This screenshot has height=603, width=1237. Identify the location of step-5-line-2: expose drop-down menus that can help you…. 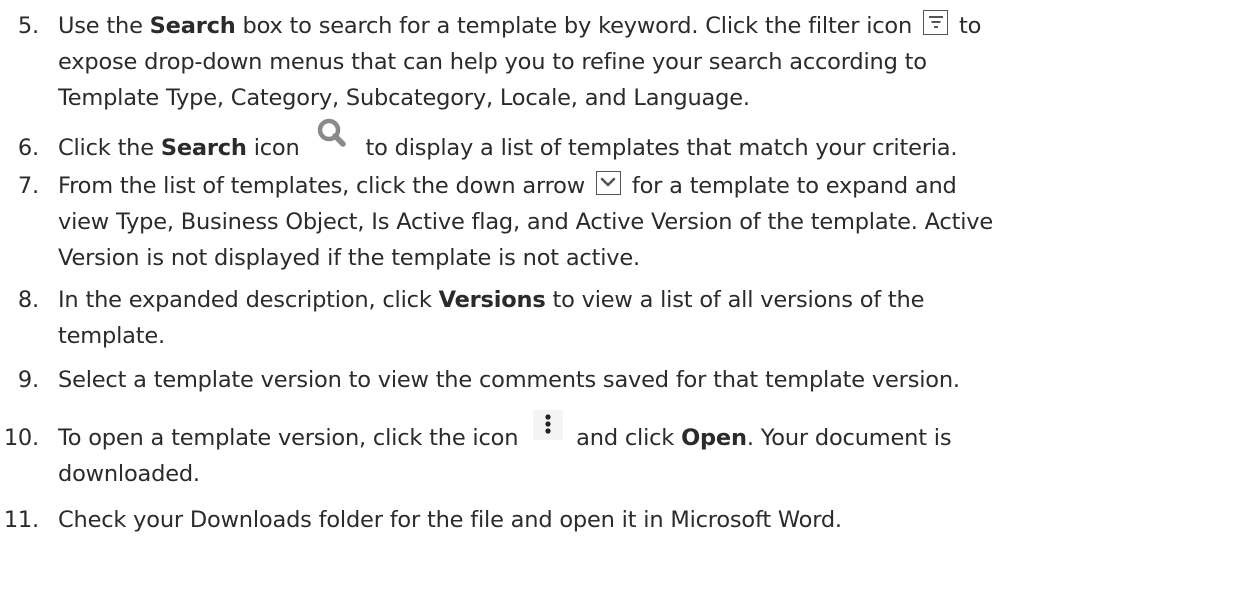
(492, 62).